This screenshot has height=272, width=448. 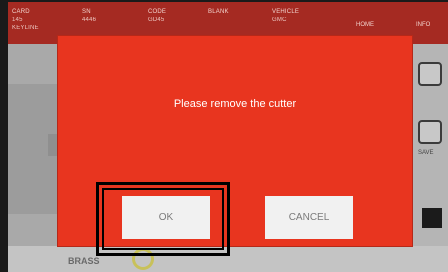 I want to click on save-icon, so click(x=430, y=132).